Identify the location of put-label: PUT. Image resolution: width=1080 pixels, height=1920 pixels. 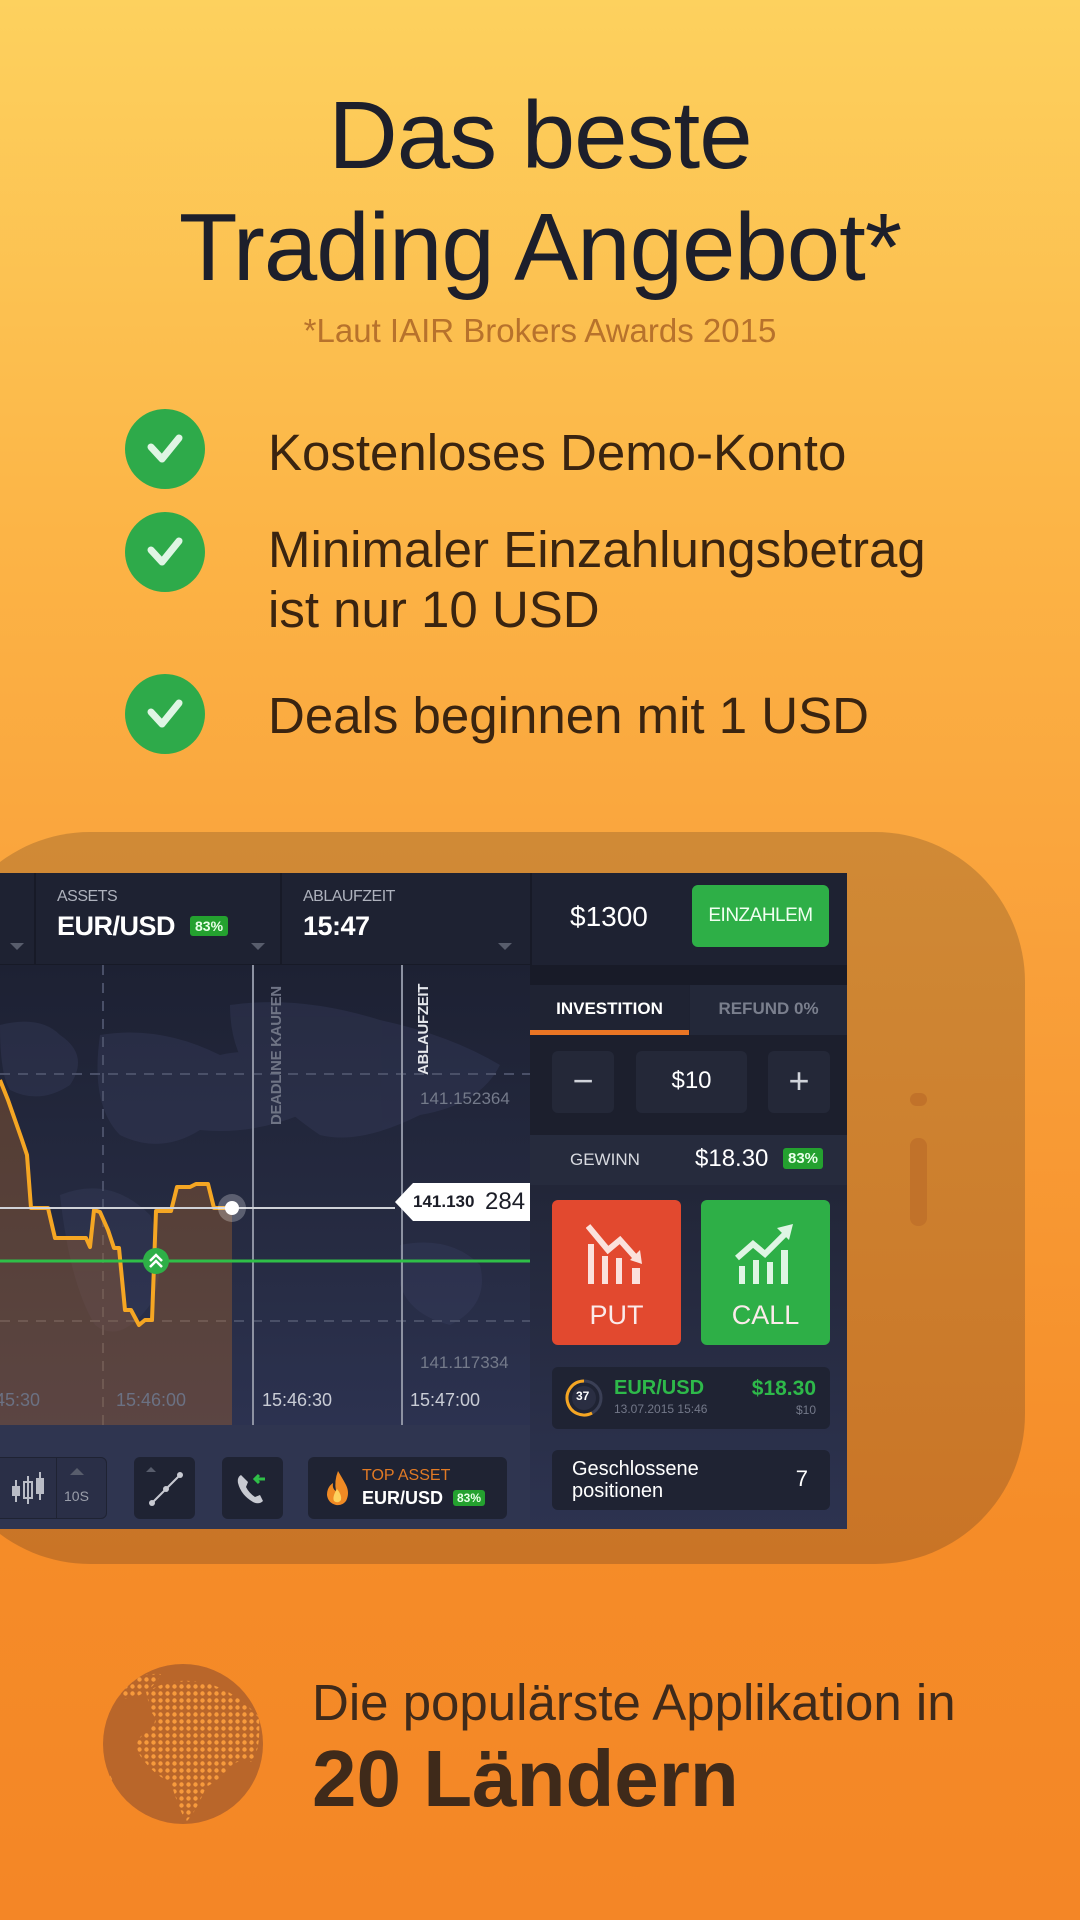
(616, 1315).